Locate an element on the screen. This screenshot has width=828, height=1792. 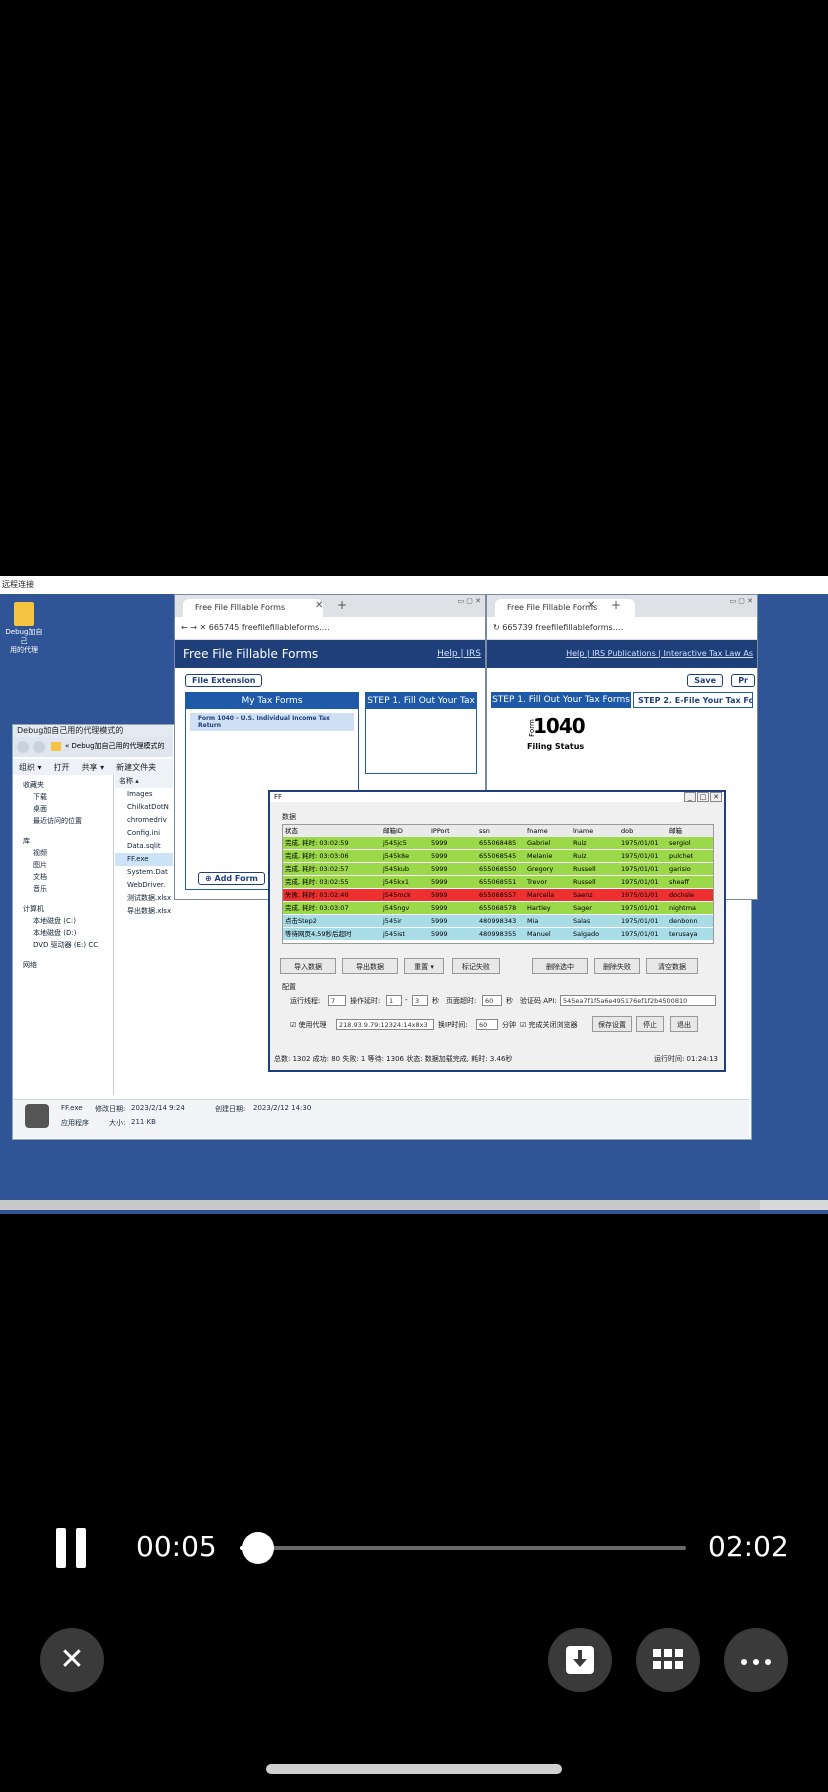
nav-drive-d: 本地磁盘 (D:) is located at coordinates (63, 933).